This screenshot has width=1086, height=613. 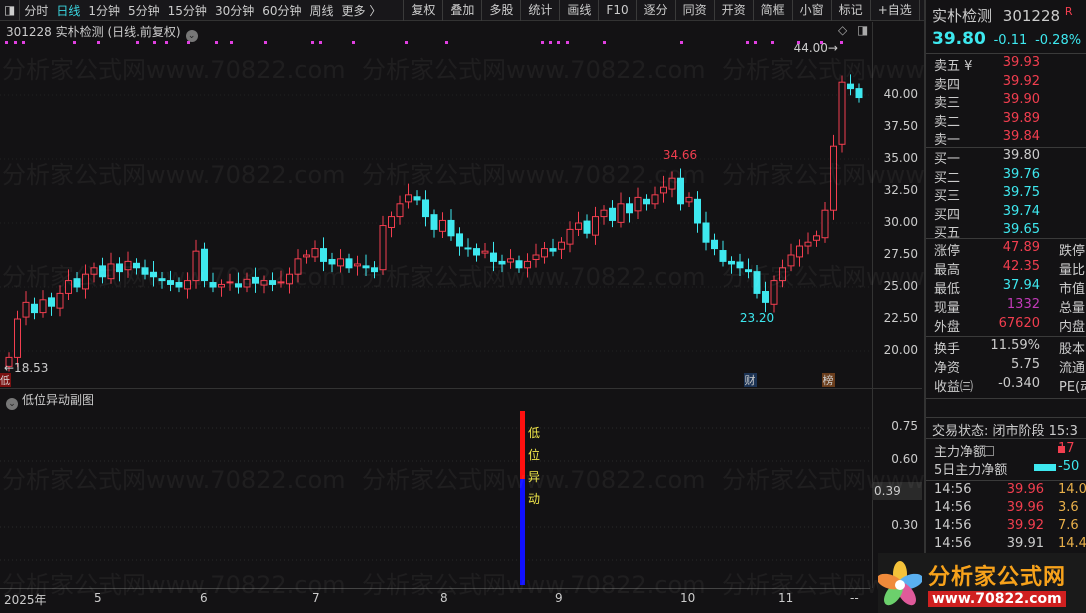 I want to click on period-tab-1: 日线, so click(x=68, y=10).